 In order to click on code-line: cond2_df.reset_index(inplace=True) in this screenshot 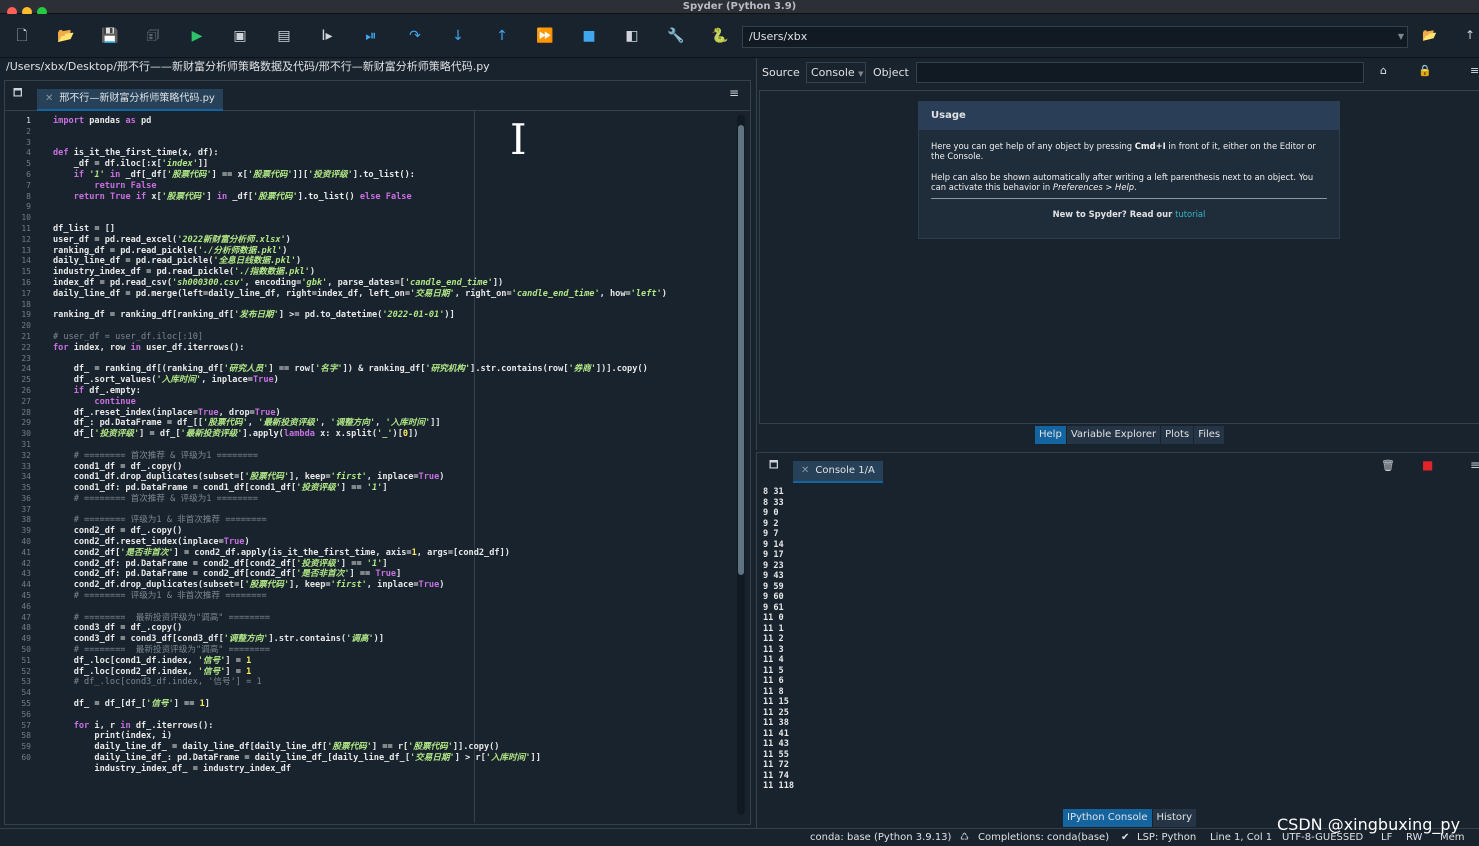, I will do `click(393, 542)`.